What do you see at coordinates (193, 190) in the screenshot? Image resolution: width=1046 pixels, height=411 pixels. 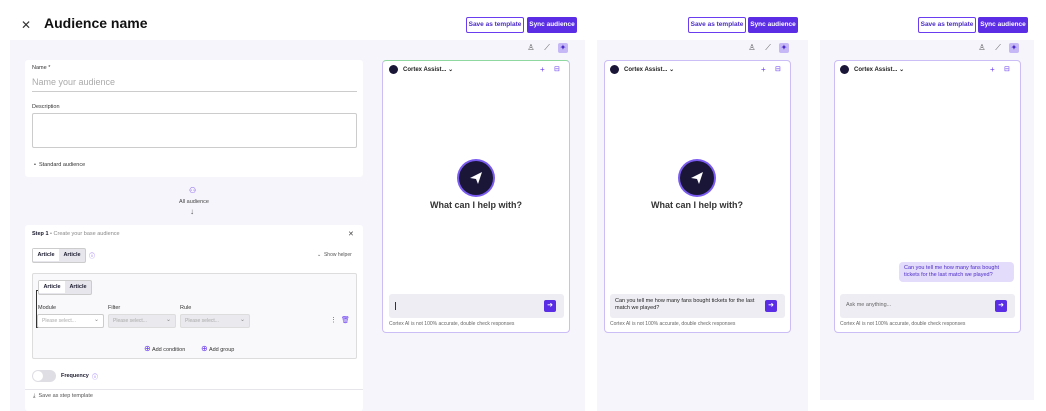 I see `people-icon: ⚇` at bounding box center [193, 190].